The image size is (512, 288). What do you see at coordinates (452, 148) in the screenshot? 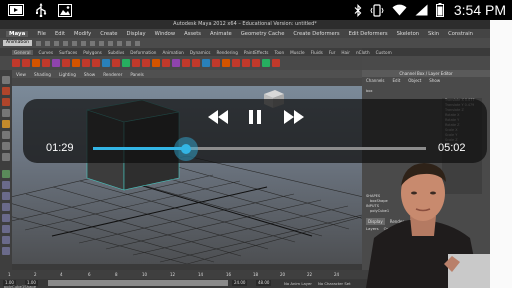
I see `total-time-label: 05:02` at bounding box center [452, 148].